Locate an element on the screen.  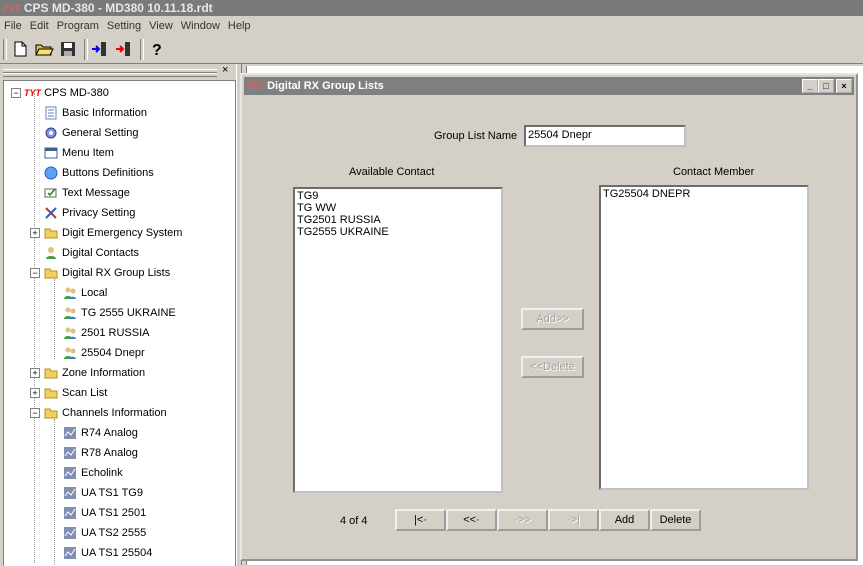
tree-item-label: TG 2555 UKRAINE is located at coordinates (128, 313).